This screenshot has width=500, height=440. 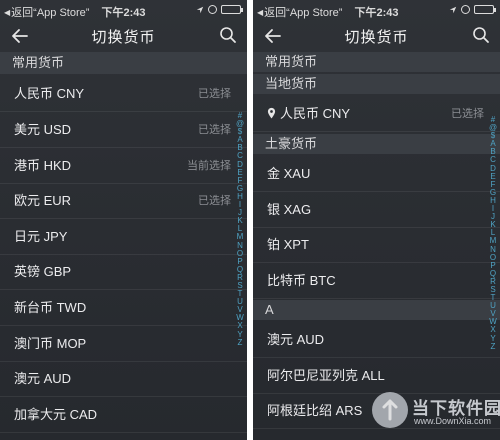 What do you see at coordinates (123, 415) in the screenshot?
I see `currency-row: 加拿大元 CAD` at bounding box center [123, 415].